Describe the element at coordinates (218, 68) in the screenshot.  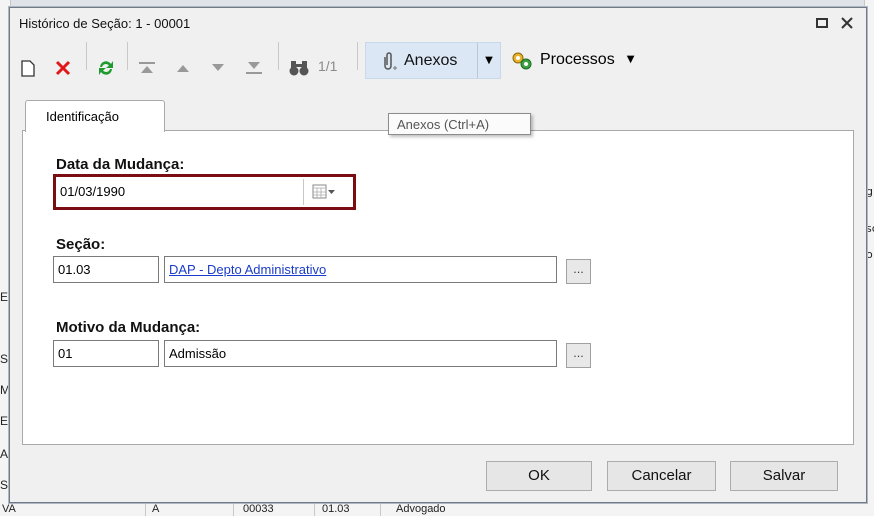
I see `next-record-icon` at that location.